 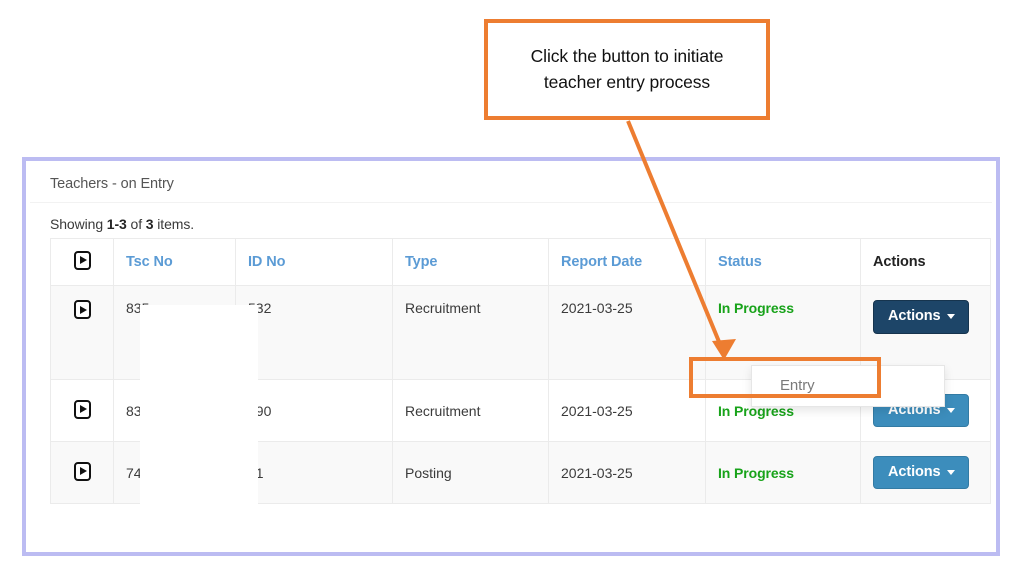 I want to click on table-header-report-date: Report Date, so click(x=627, y=262).